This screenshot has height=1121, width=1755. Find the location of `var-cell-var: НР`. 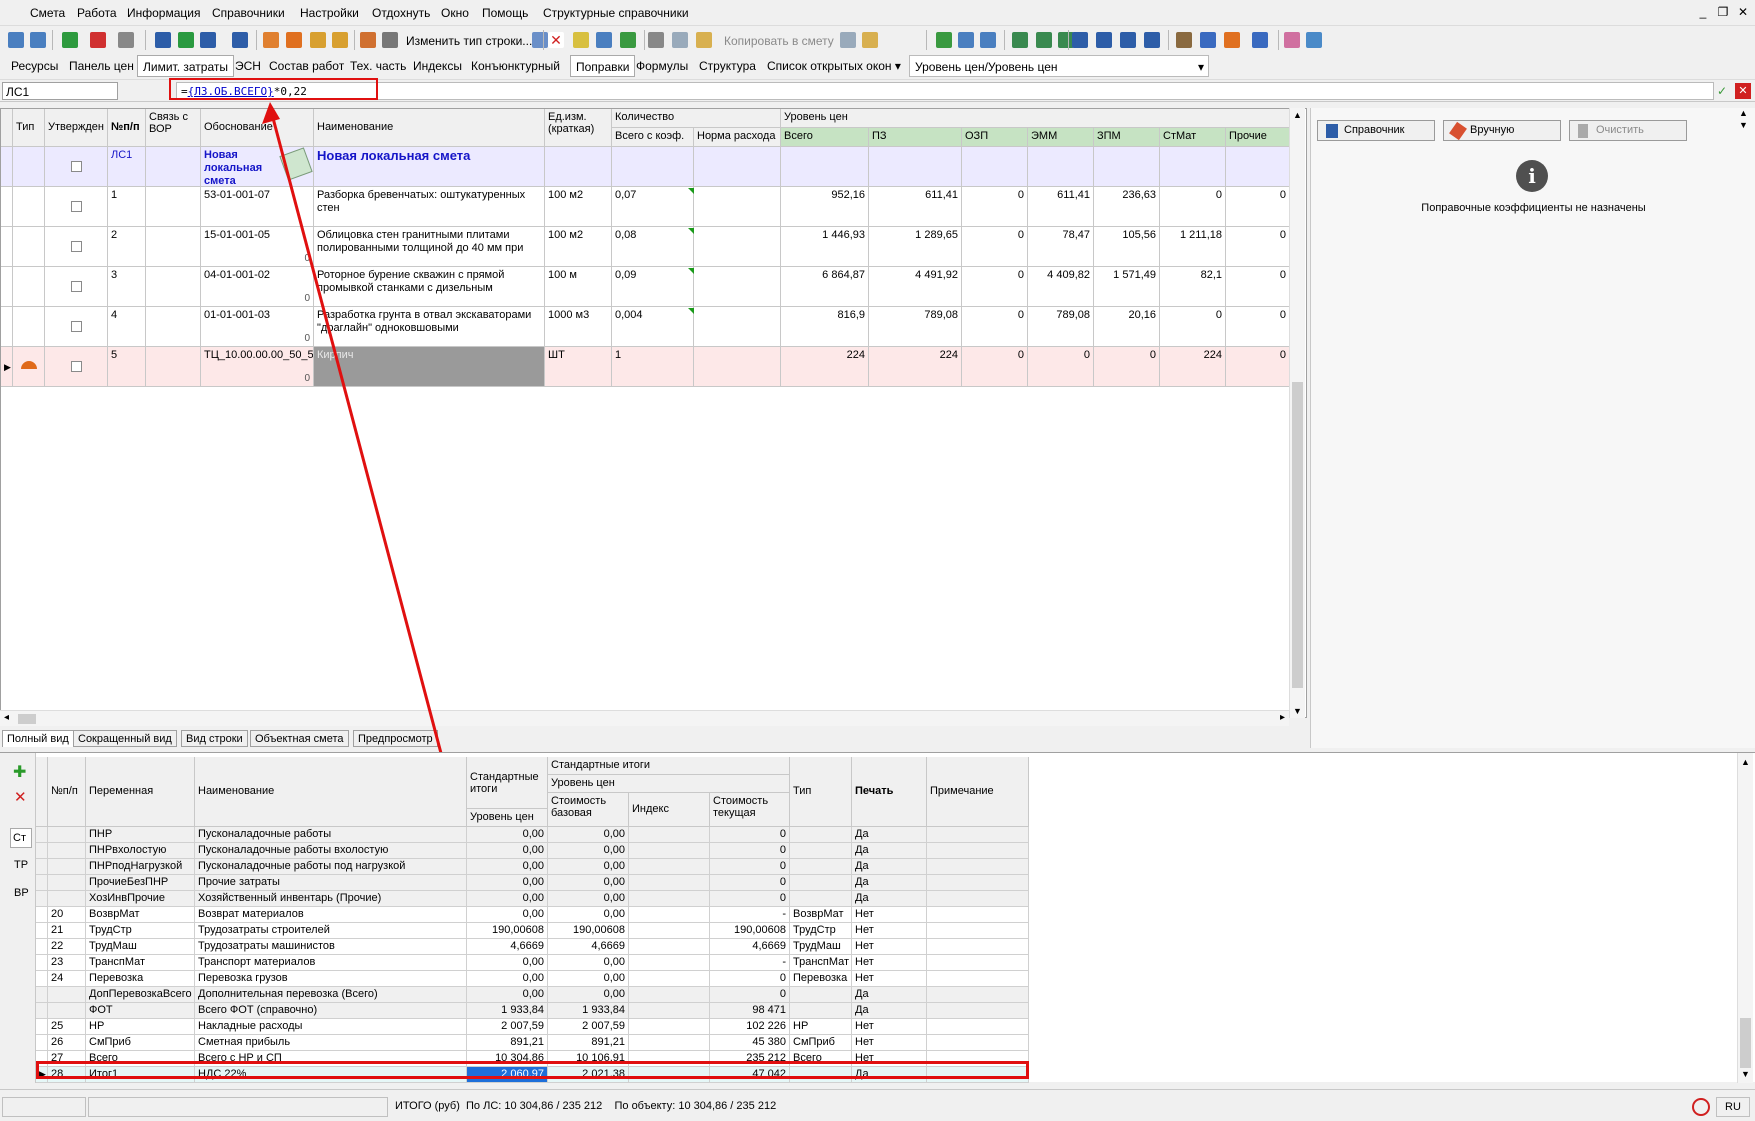

var-cell-var: НР is located at coordinates (140, 1027).